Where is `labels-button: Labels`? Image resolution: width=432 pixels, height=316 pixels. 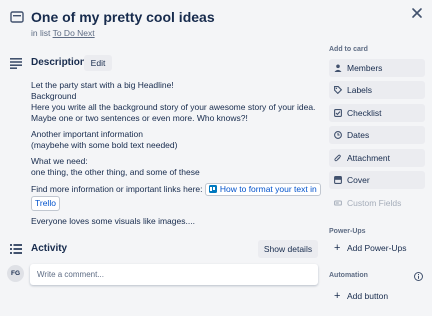
labels-button: Labels is located at coordinates (377, 90).